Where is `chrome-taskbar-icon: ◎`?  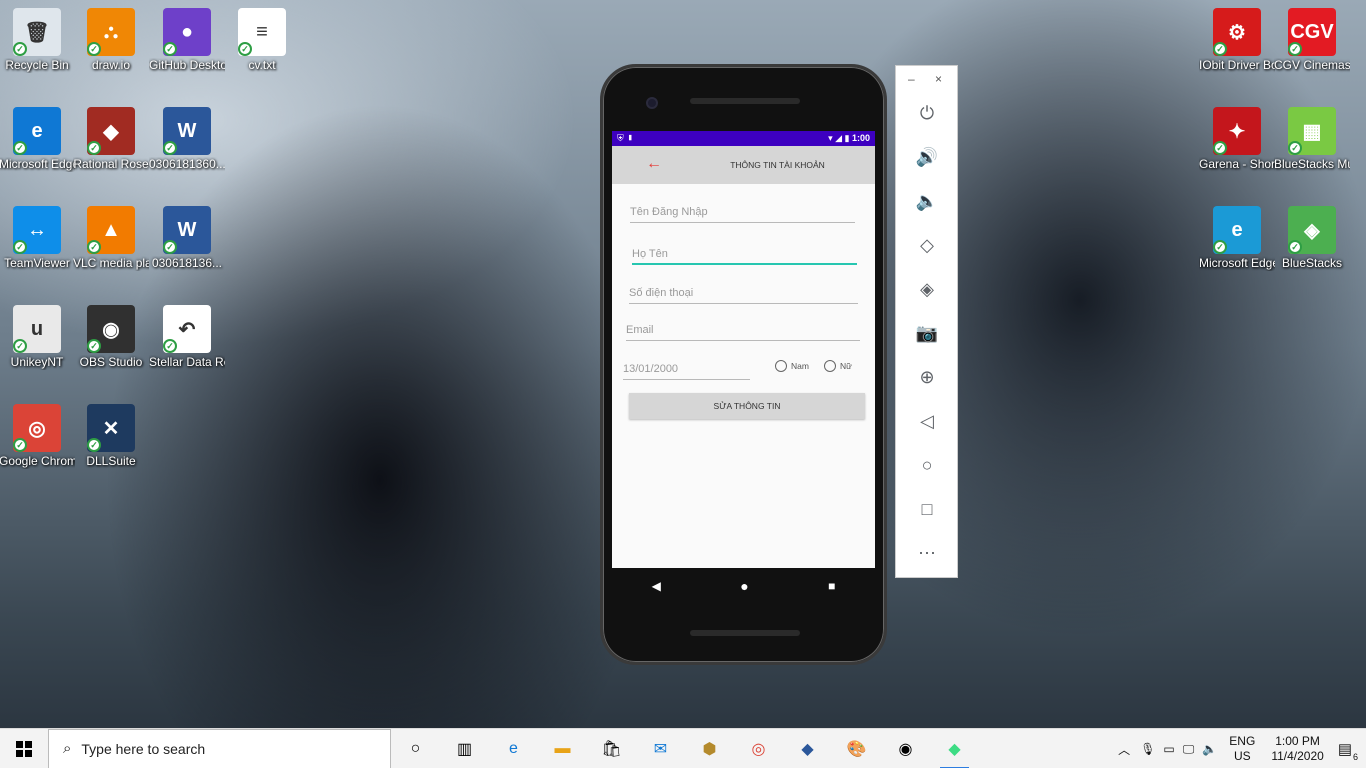 chrome-taskbar-icon: ◎ is located at coordinates (758, 748).